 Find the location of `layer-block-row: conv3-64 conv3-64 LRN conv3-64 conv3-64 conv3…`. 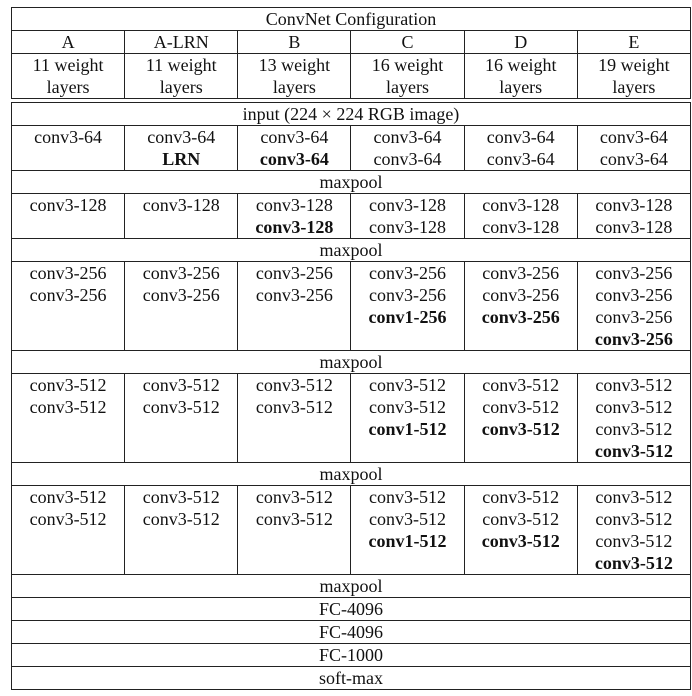

layer-block-row: conv3-64 conv3-64 LRN conv3-64 conv3-64 conv3… is located at coordinates (351, 148).